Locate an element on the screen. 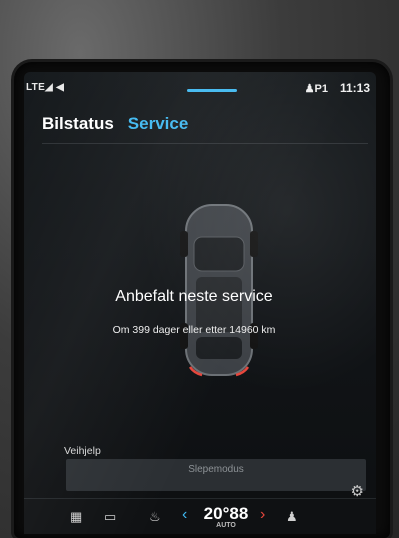 The height and width of the screenshot is (538, 399). seat-heat-icon: ♨ is located at coordinates (155, 517).